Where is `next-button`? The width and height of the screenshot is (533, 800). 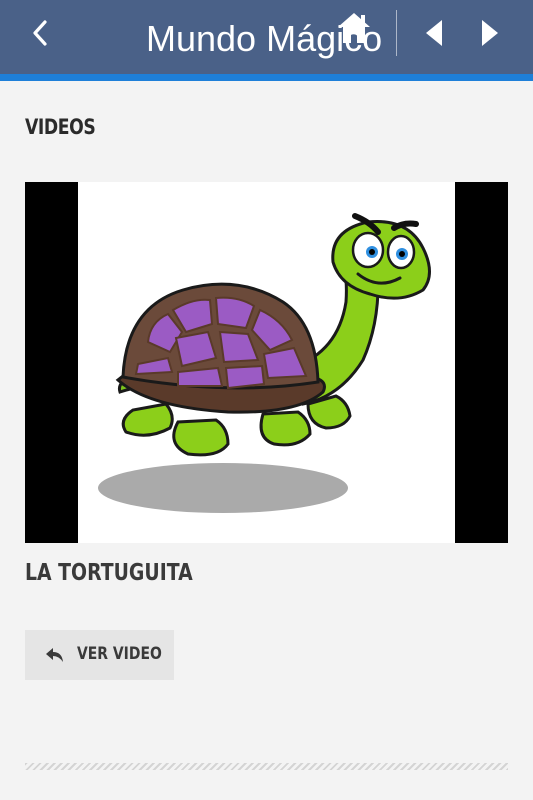 next-button is located at coordinates (489, 33).